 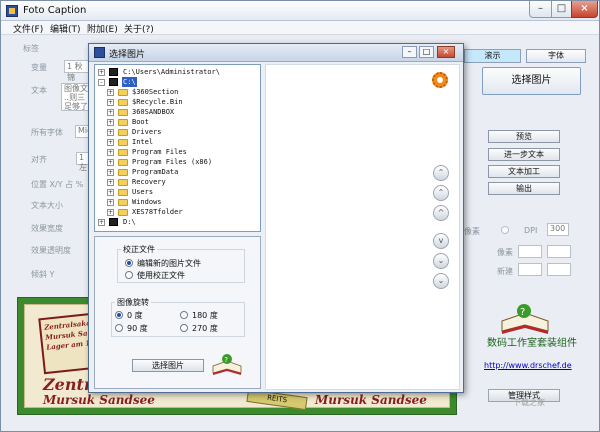 I want to click on dialog-close-button: ×, so click(x=446, y=52).